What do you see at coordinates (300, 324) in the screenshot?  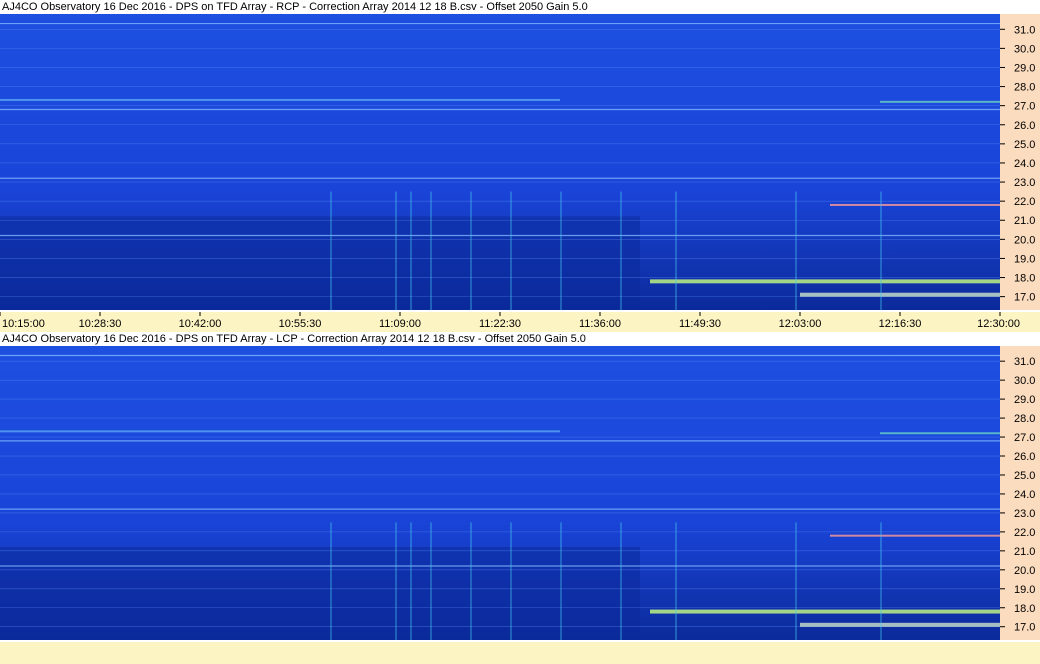 I see `time-tick-label: 10:55:30` at bounding box center [300, 324].